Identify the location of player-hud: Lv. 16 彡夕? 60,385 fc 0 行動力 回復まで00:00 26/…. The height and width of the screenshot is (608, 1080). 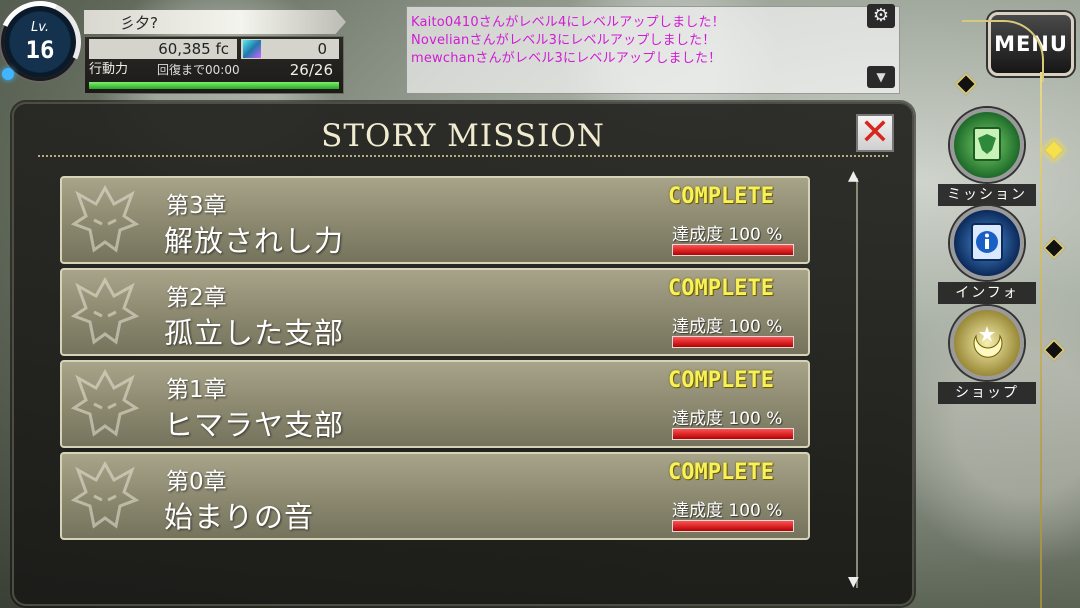
(175, 50).